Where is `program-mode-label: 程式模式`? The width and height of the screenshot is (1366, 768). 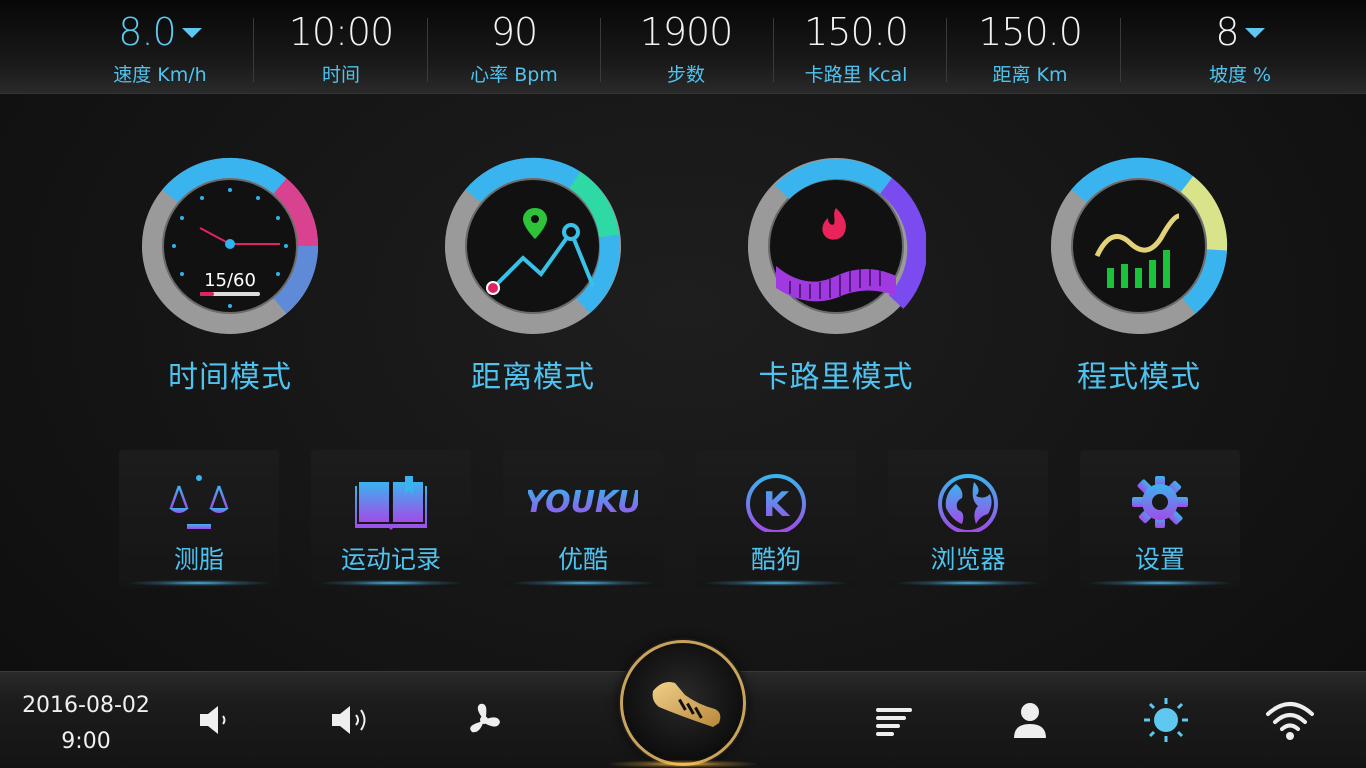
program-mode-label: 程式模式 is located at coordinates (1139, 377).